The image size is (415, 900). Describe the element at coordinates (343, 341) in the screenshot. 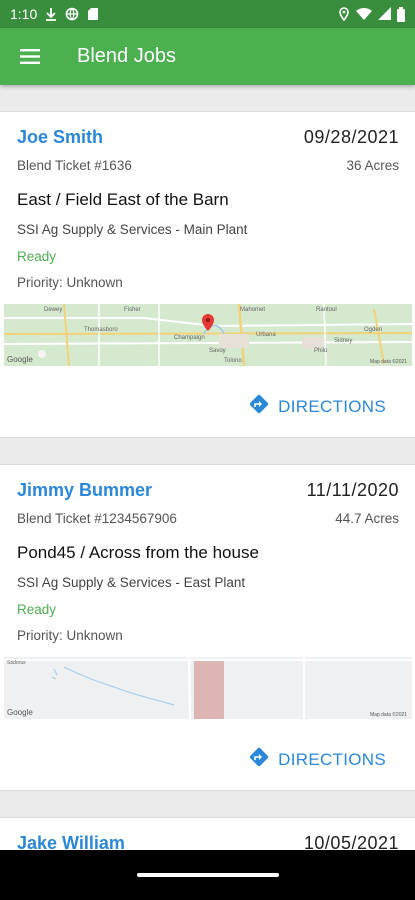

I see `map-town-label: Sidney` at that location.